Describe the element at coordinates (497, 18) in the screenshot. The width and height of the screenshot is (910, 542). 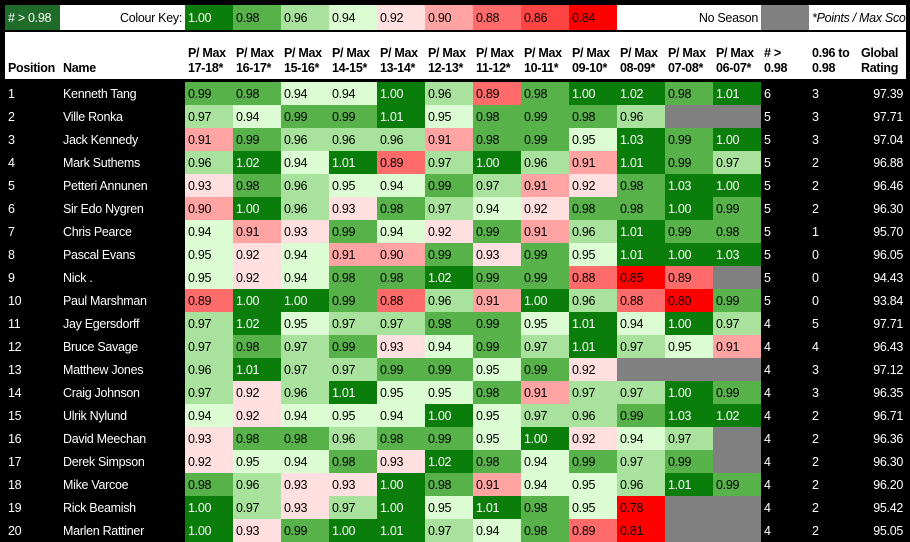
I see `colour-key-swatch: 0.88` at that location.